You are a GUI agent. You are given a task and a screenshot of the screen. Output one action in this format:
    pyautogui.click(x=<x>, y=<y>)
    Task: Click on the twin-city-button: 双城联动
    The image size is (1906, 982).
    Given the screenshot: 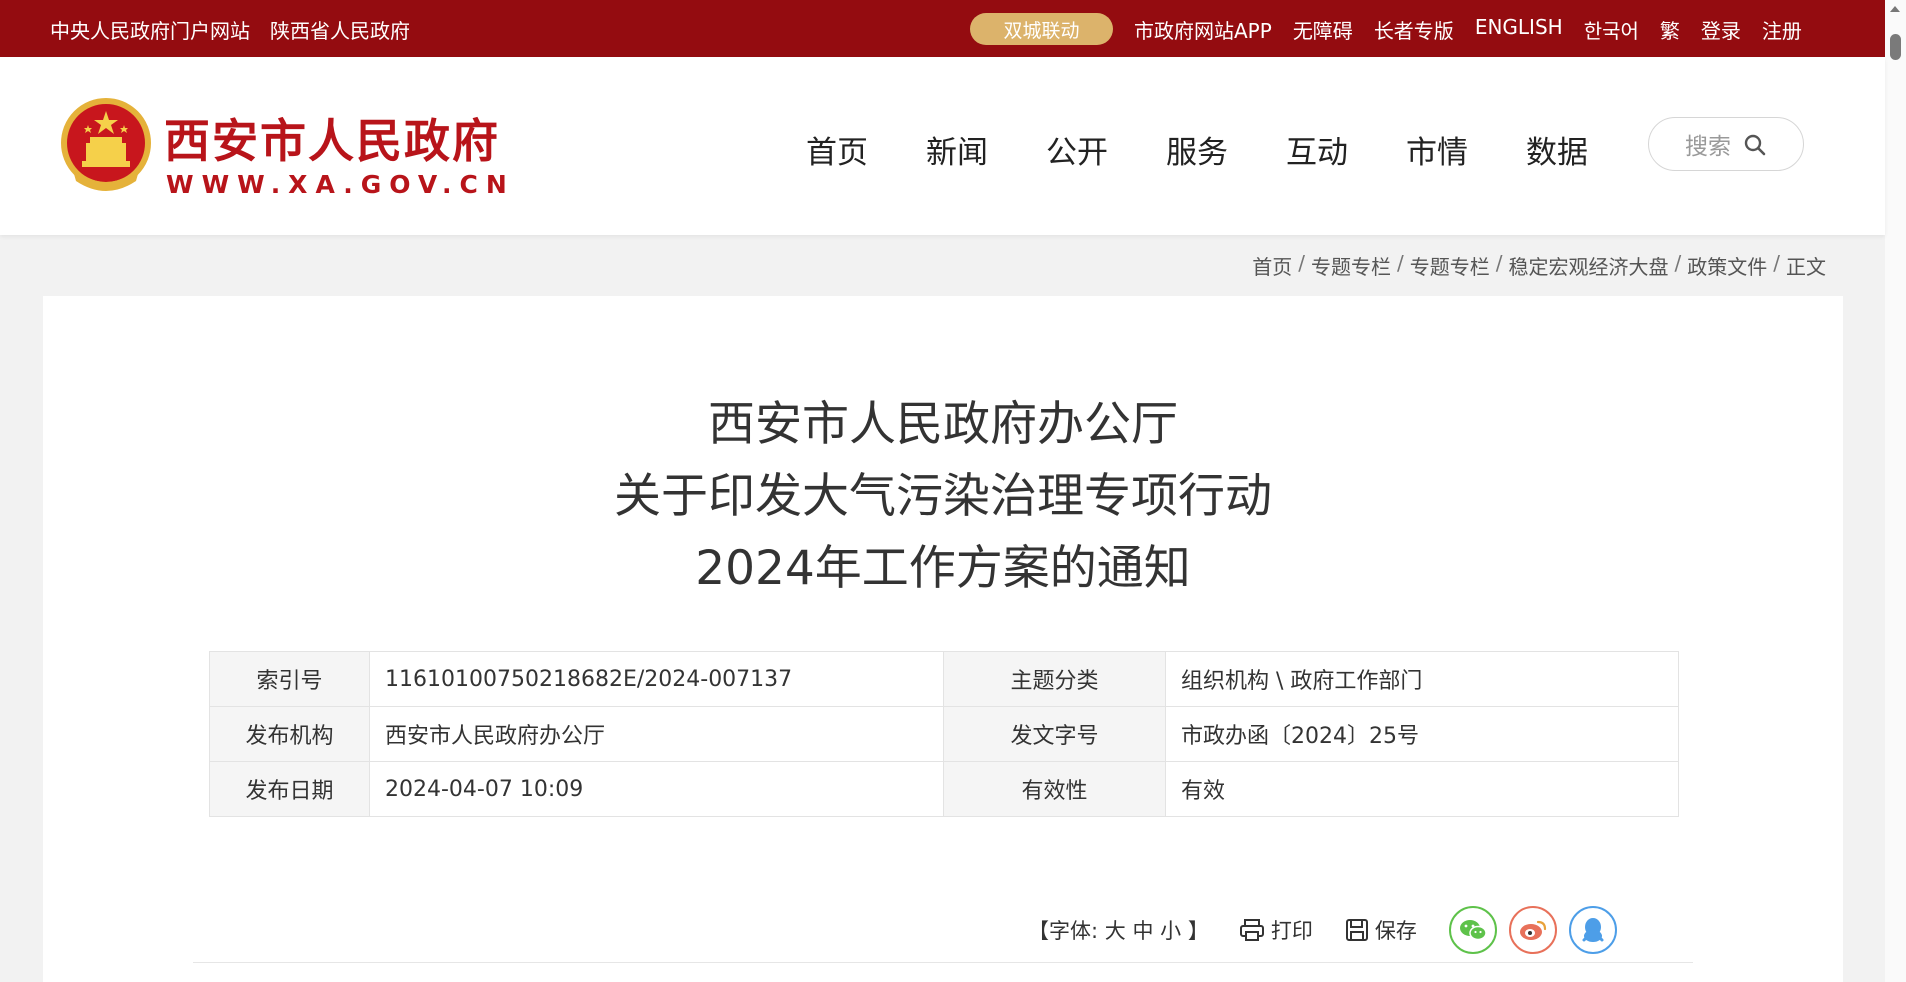 What is the action you would take?
    pyautogui.click(x=1041, y=29)
    